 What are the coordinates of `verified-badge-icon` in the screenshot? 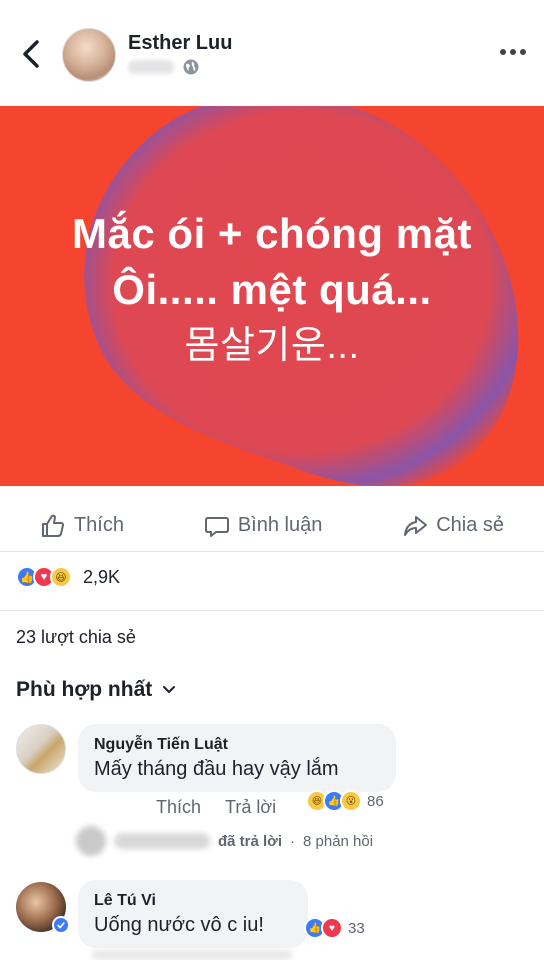 It's located at (61, 925).